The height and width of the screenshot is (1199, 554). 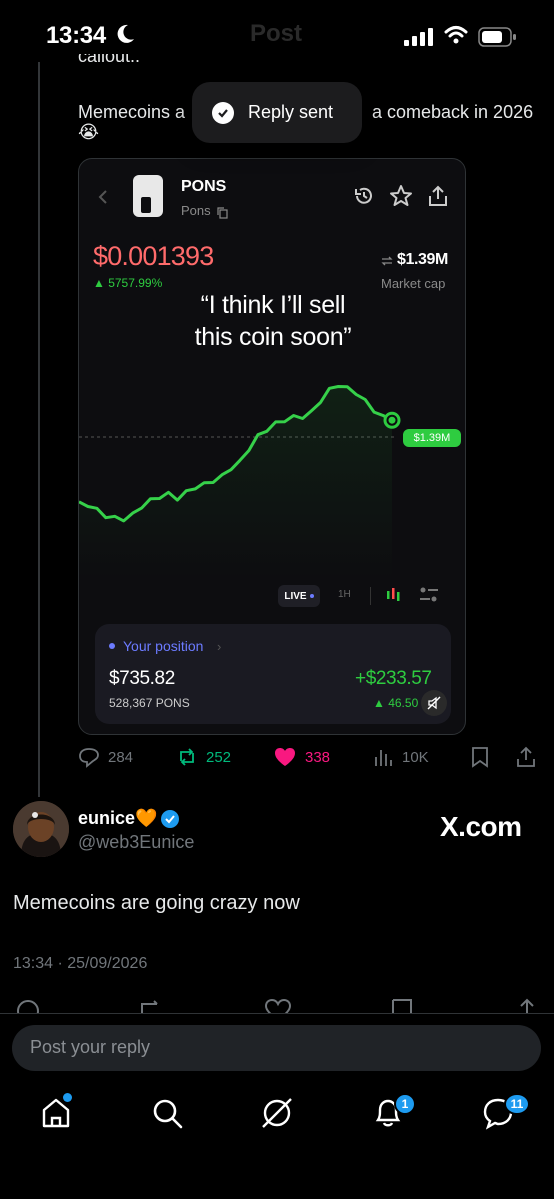 I want to click on messages-badge: 11, so click(x=517, y=1104).